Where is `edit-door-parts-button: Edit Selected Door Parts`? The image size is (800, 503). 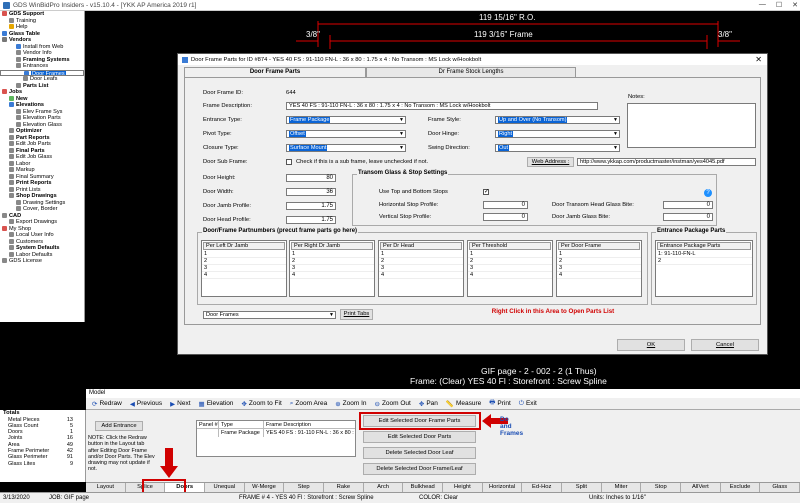 edit-door-parts-button: Edit Selected Door Parts is located at coordinates (419, 437).